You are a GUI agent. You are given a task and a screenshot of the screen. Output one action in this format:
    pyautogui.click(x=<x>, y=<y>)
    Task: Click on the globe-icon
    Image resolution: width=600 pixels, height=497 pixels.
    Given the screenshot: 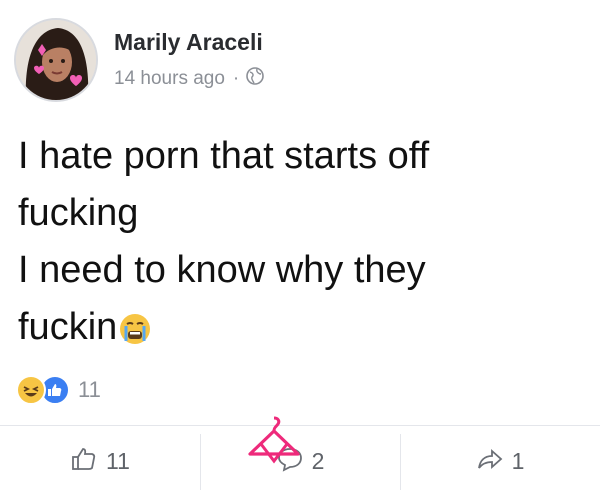 What is the action you would take?
    pyautogui.click(x=255, y=79)
    